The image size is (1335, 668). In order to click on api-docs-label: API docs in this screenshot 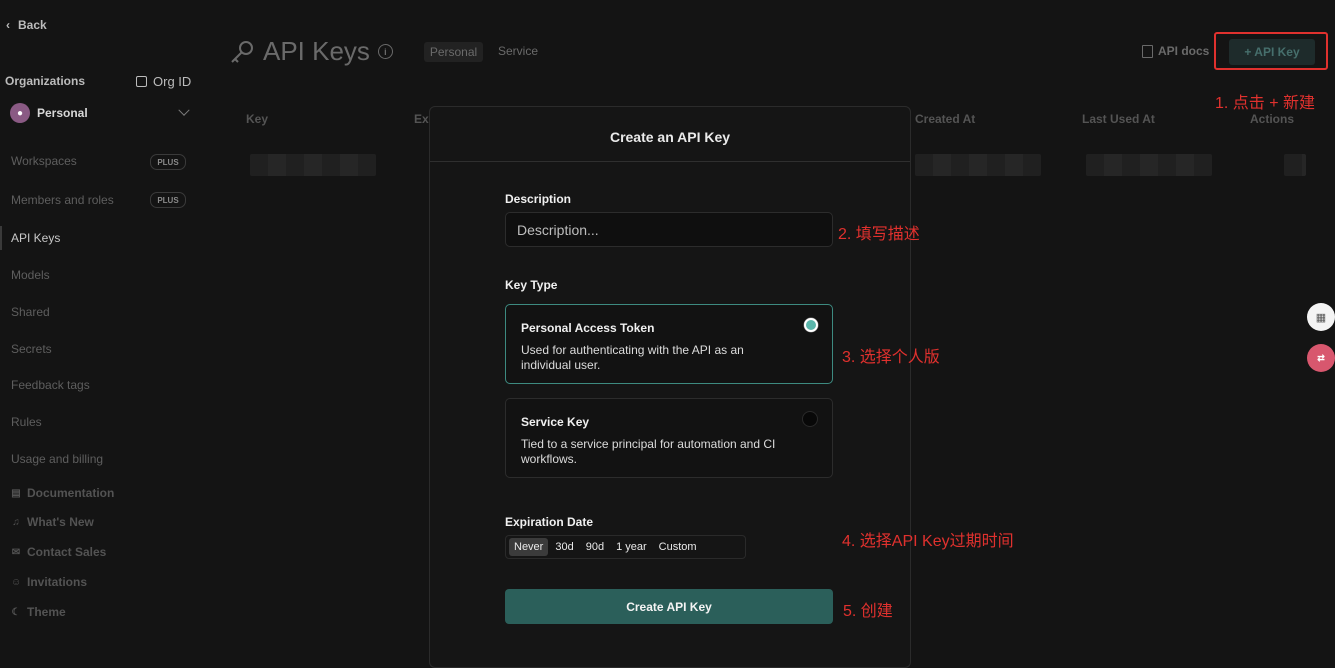, I will do `click(1184, 51)`.